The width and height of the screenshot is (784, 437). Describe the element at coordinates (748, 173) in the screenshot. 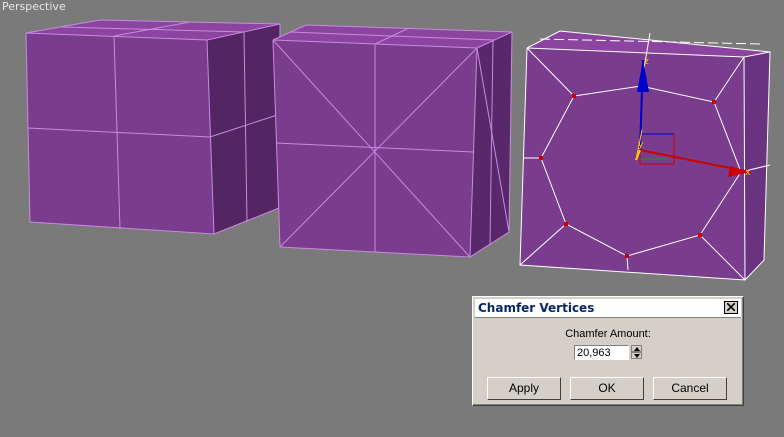

I see `svg-text: x` at that location.